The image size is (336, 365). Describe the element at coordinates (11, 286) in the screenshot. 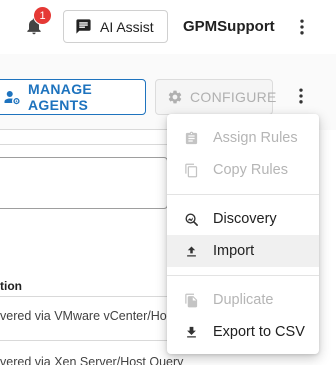

I see `column-header: tion` at that location.